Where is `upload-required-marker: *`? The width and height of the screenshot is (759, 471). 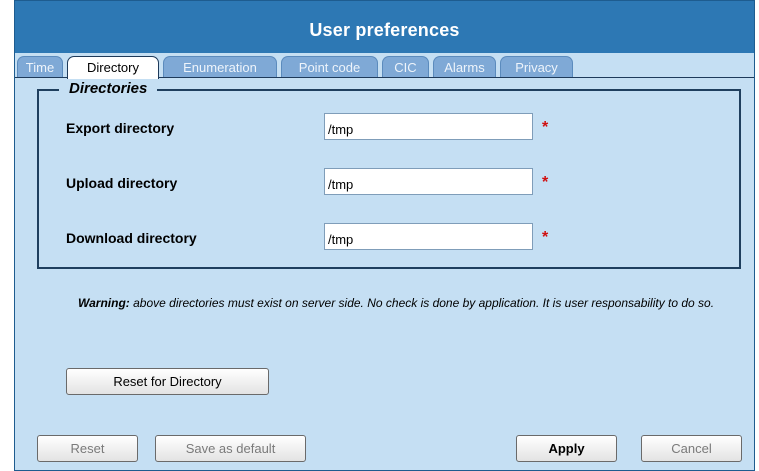
upload-required-marker: * is located at coordinates (545, 182).